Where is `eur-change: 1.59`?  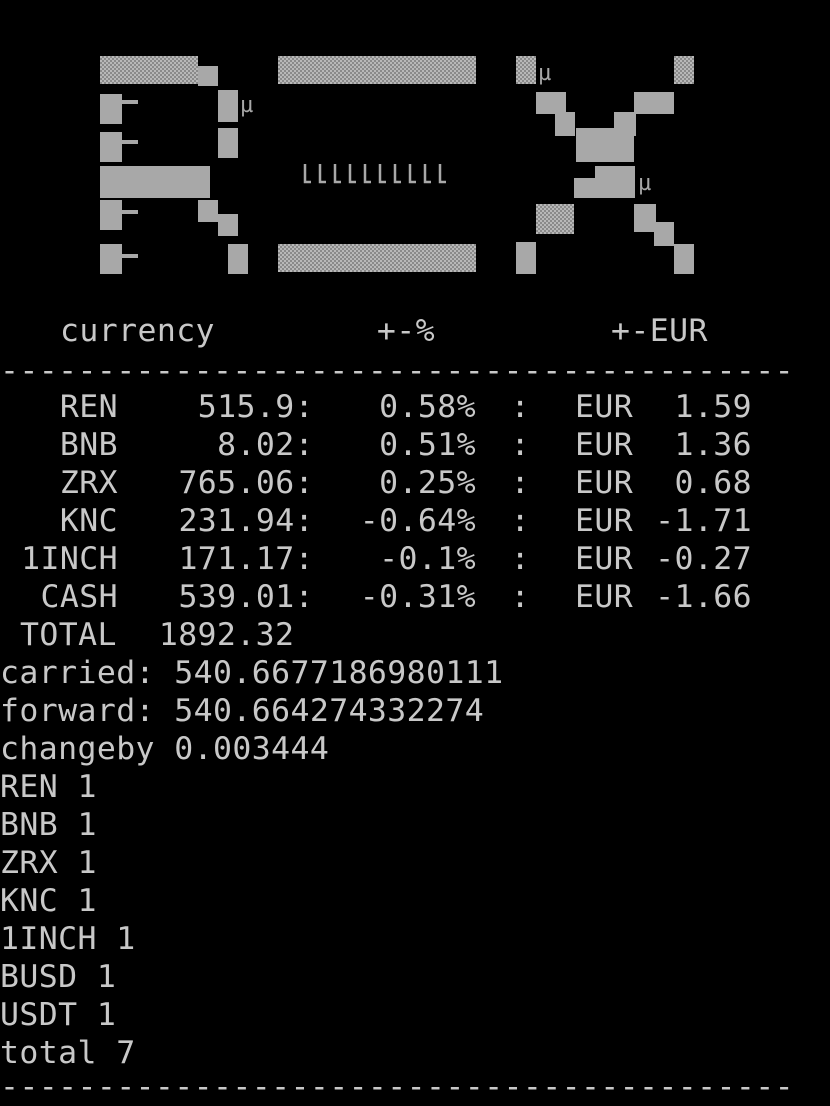 eur-change: 1.59 is located at coordinates (713, 407).